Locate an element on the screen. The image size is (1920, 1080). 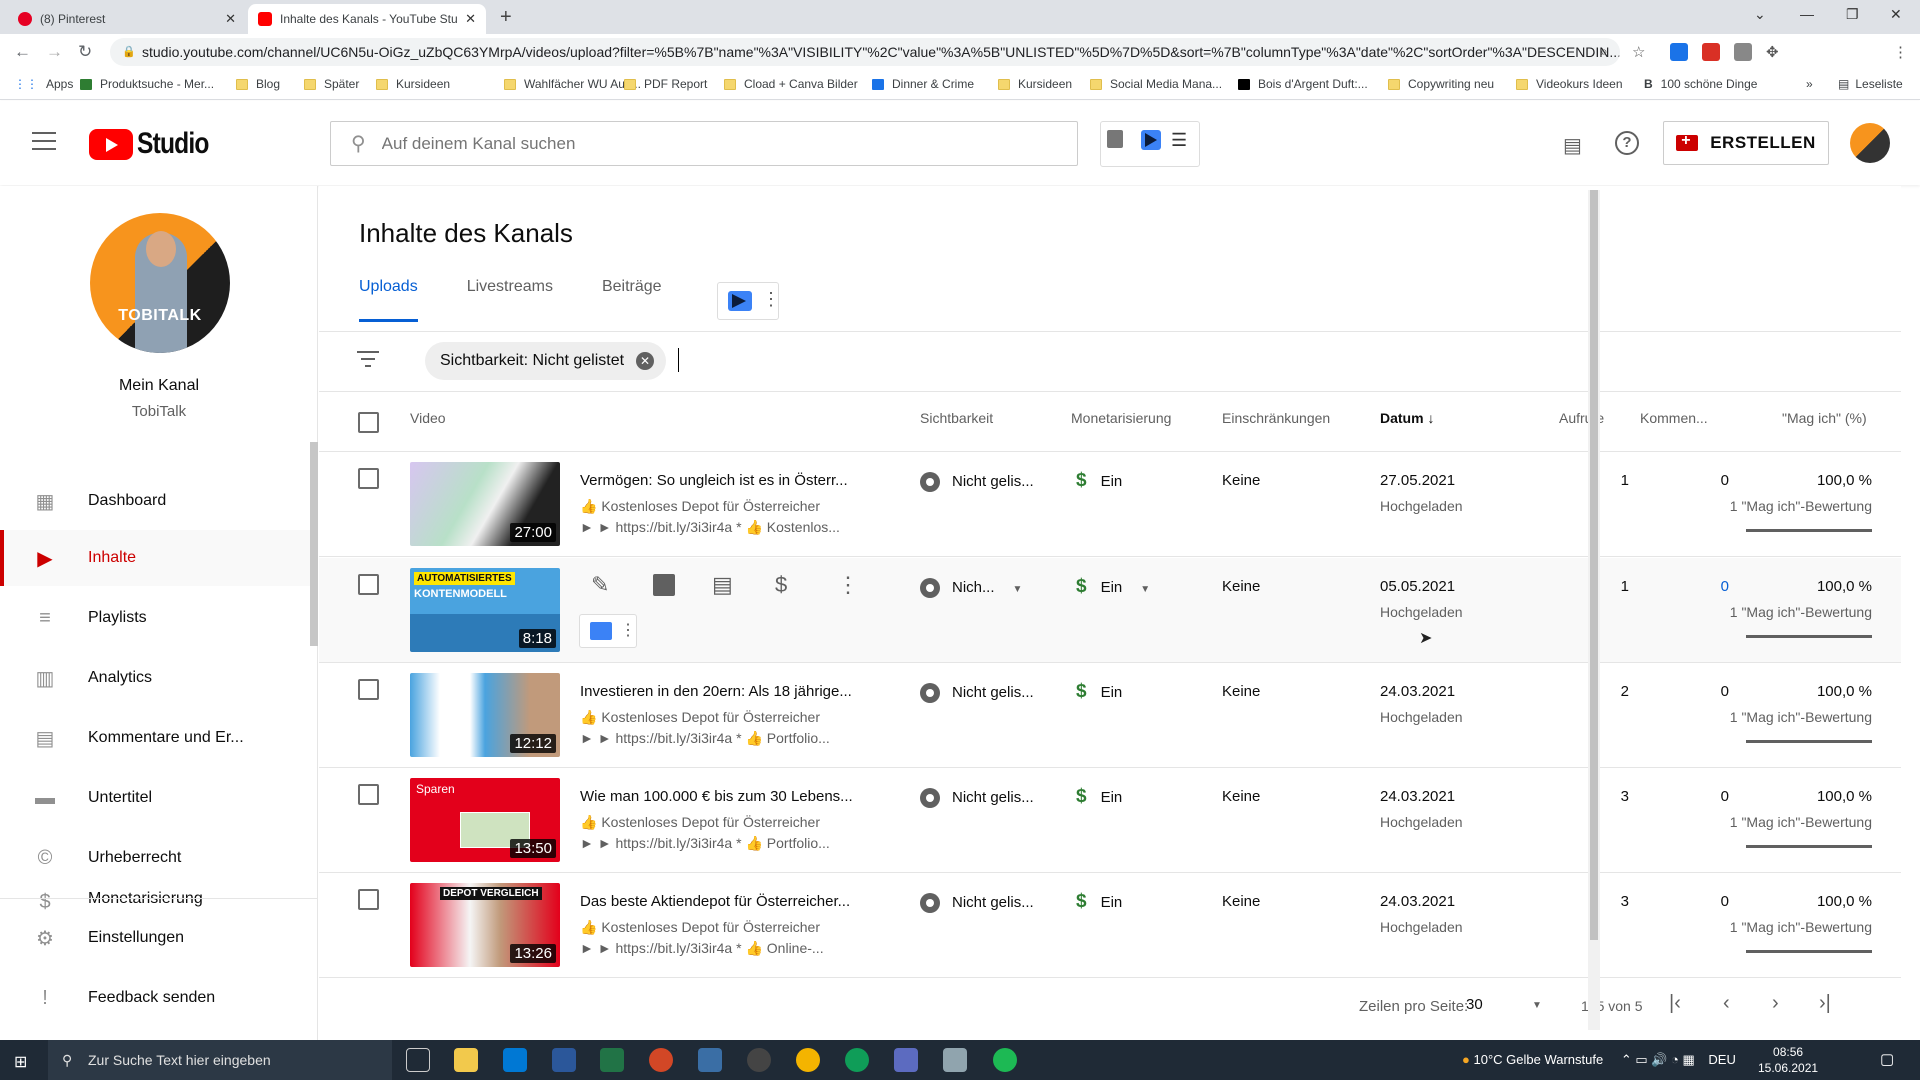
remove-filter-icon: ✕ is located at coordinates (645, 361).